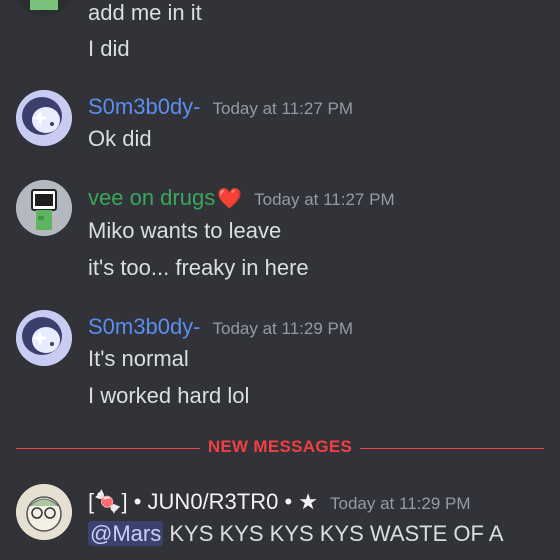 This screenshot has height=560, width=560. I want to click on message-text: it's too... freaky in here, so click(198, 267).